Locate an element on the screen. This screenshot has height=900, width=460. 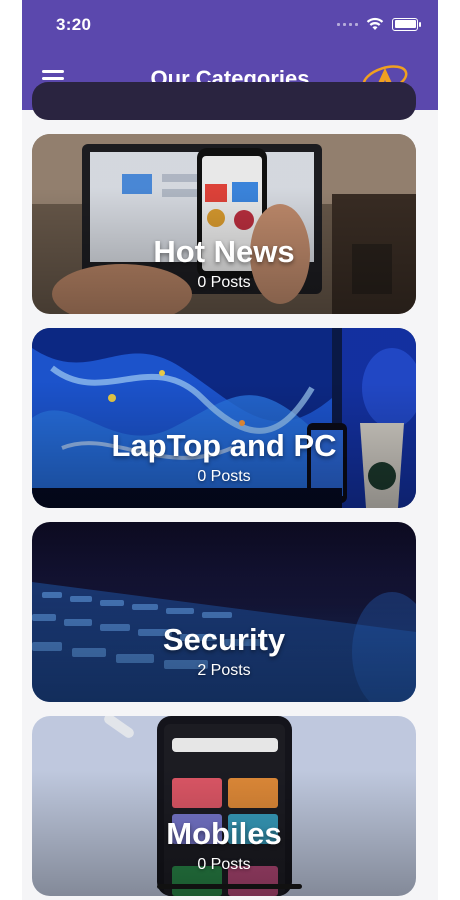
battery-icon is located at coordinates (406, 24).